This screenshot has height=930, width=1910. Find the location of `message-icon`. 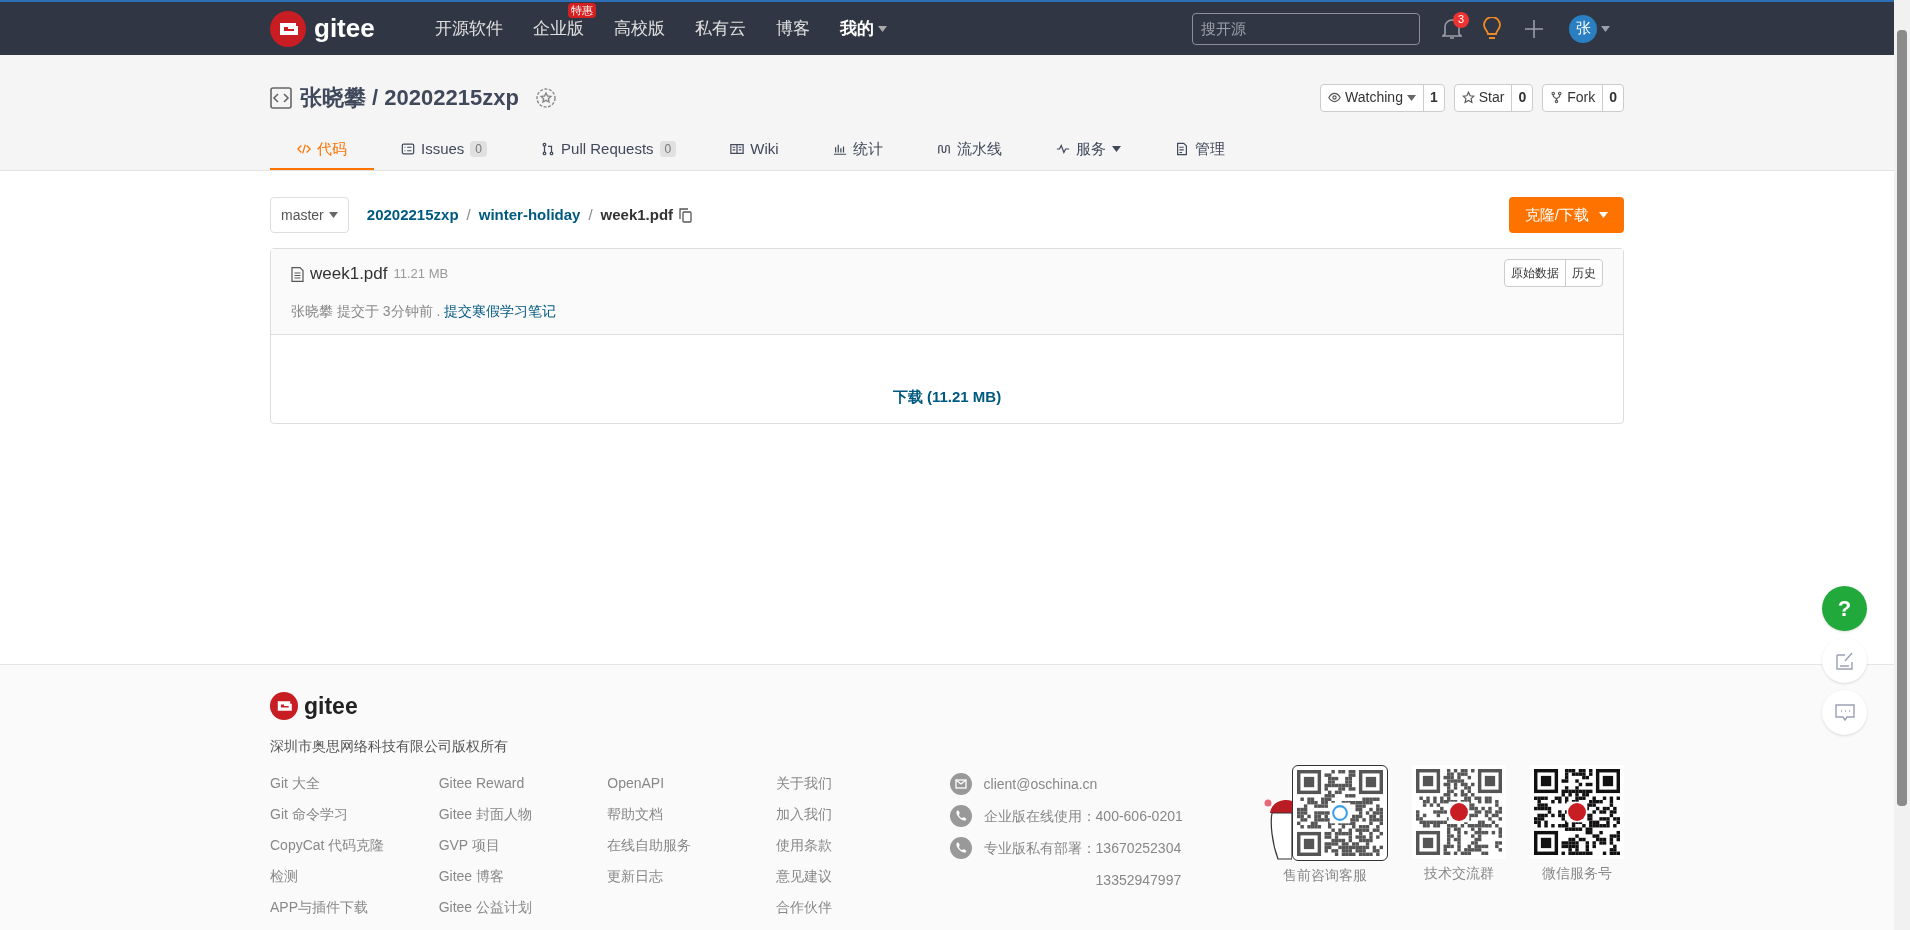

message-icon is located at coordinates (1844, 712).